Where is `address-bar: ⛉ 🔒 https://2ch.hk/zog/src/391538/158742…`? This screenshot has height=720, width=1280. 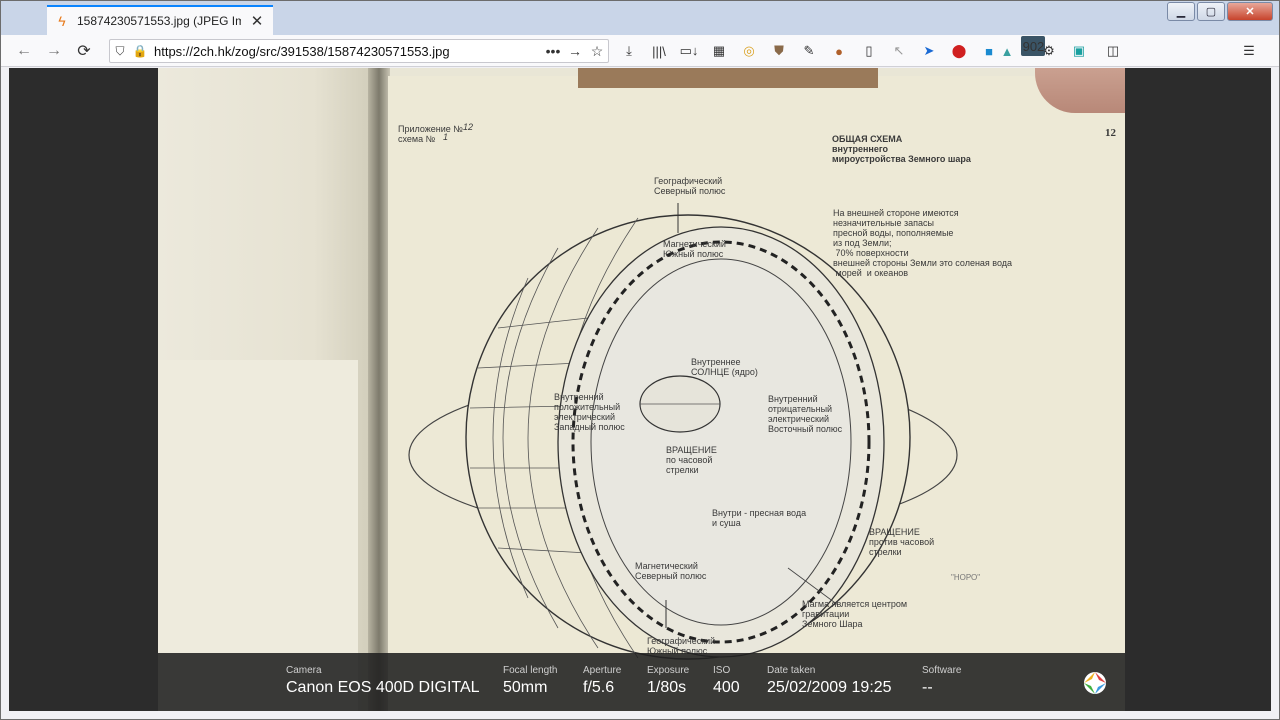 address-bar: ⛉ 🔒 https://2ch.hk/zog/src/391538/158742… is located at coordinates (359, 51).